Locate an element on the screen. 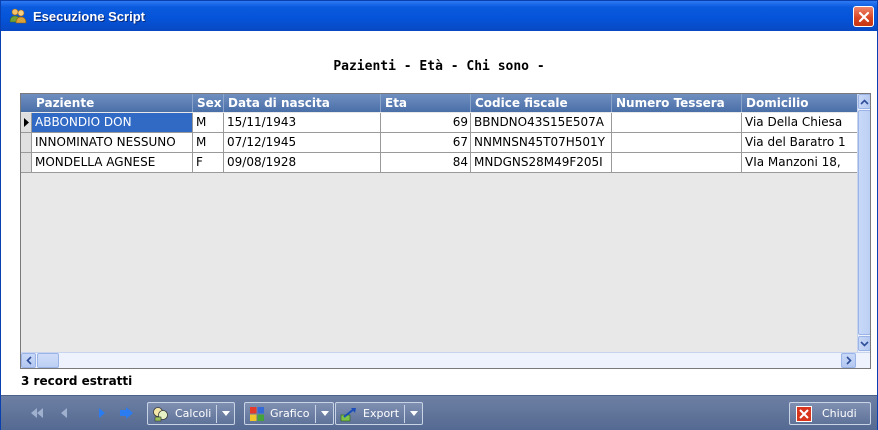 Image resolution: width=878 pixels, height=430 pixels. column-header-domicilio: Domicilio is located at coordinates (800, 103).